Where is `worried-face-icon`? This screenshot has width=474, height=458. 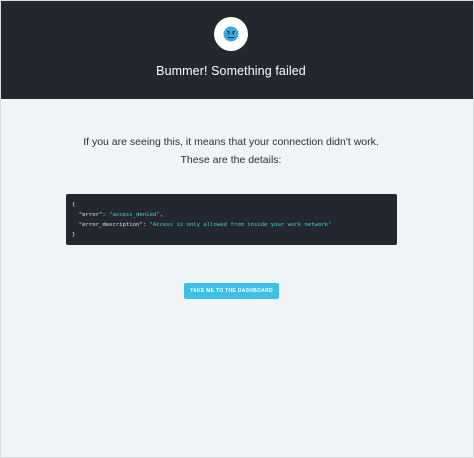 worried-face-icon is located at coordinates (231, 34).